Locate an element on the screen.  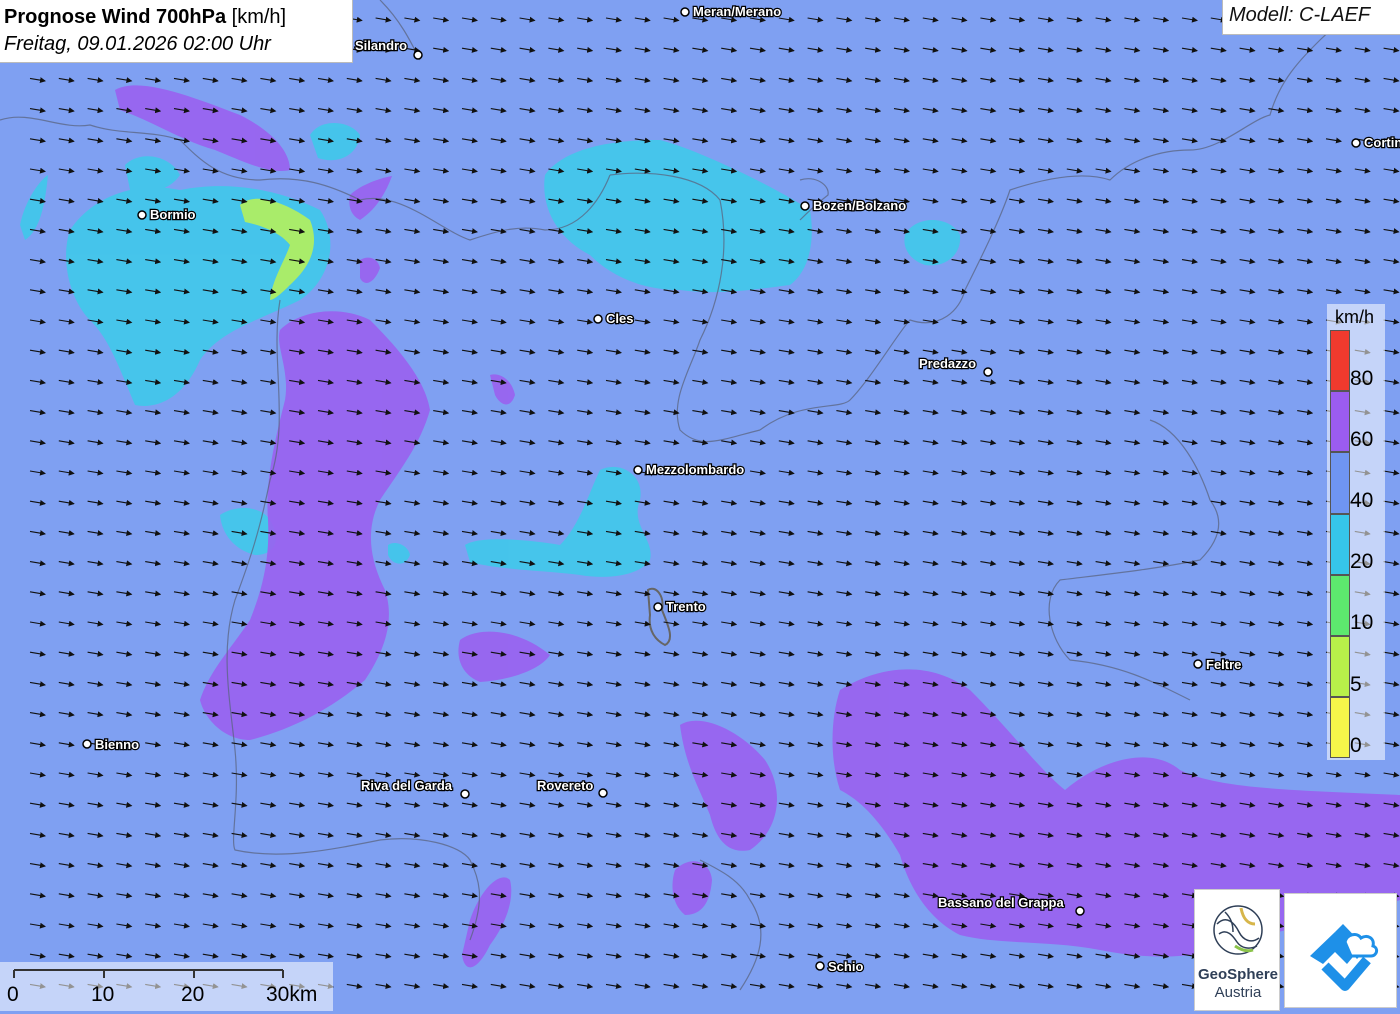
scale-label-30km: 30km is located at coordinates (291, 995).